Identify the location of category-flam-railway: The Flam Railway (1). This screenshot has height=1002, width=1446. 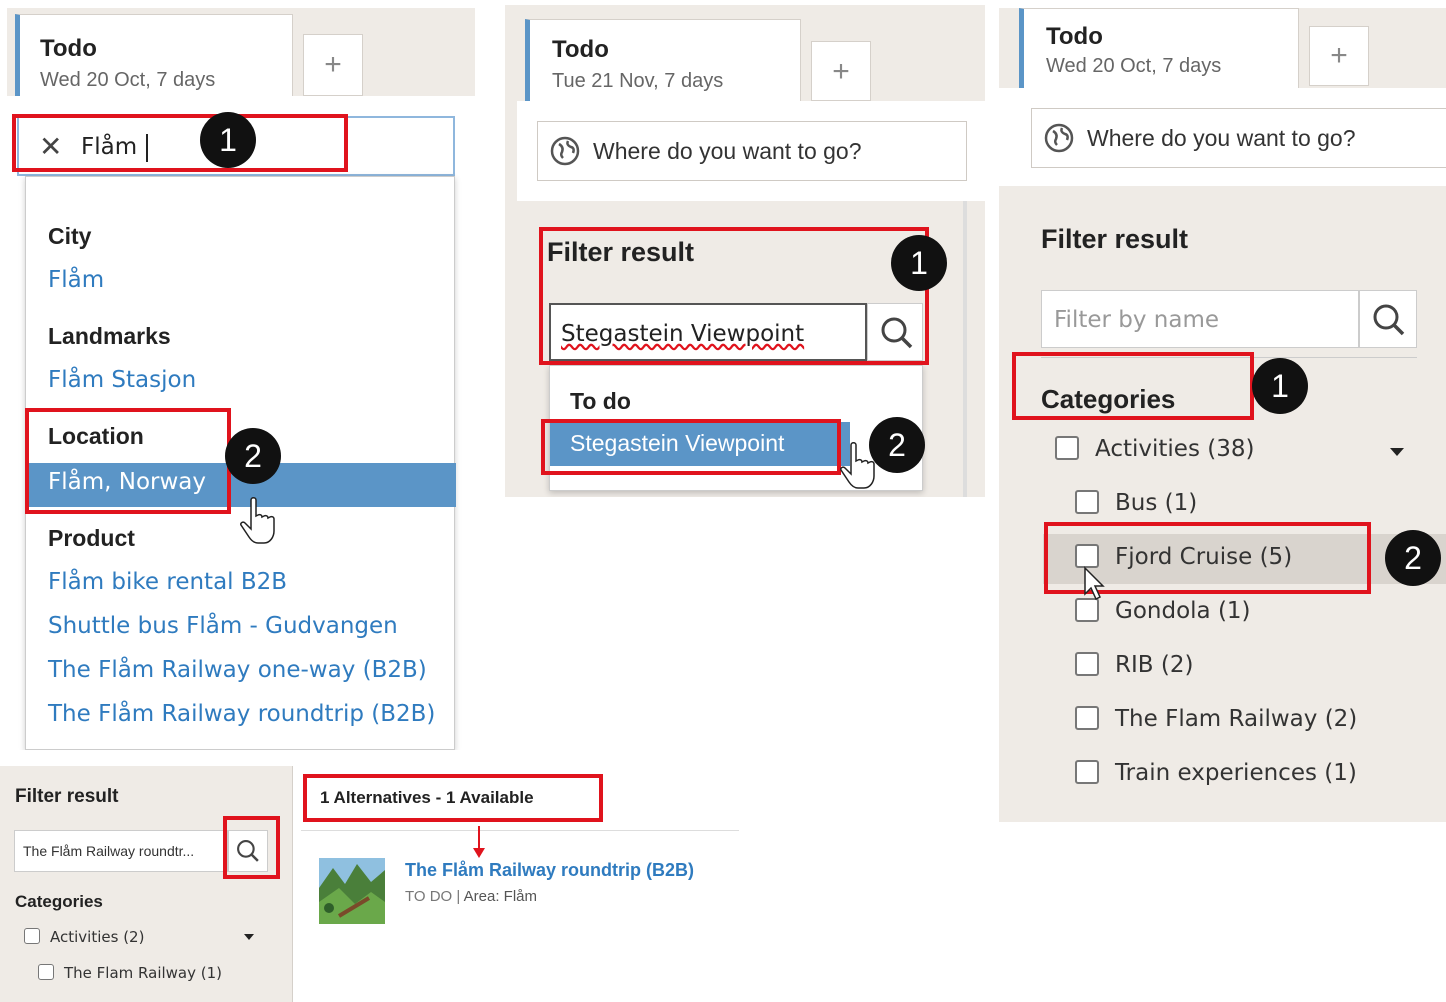
(143, 973).